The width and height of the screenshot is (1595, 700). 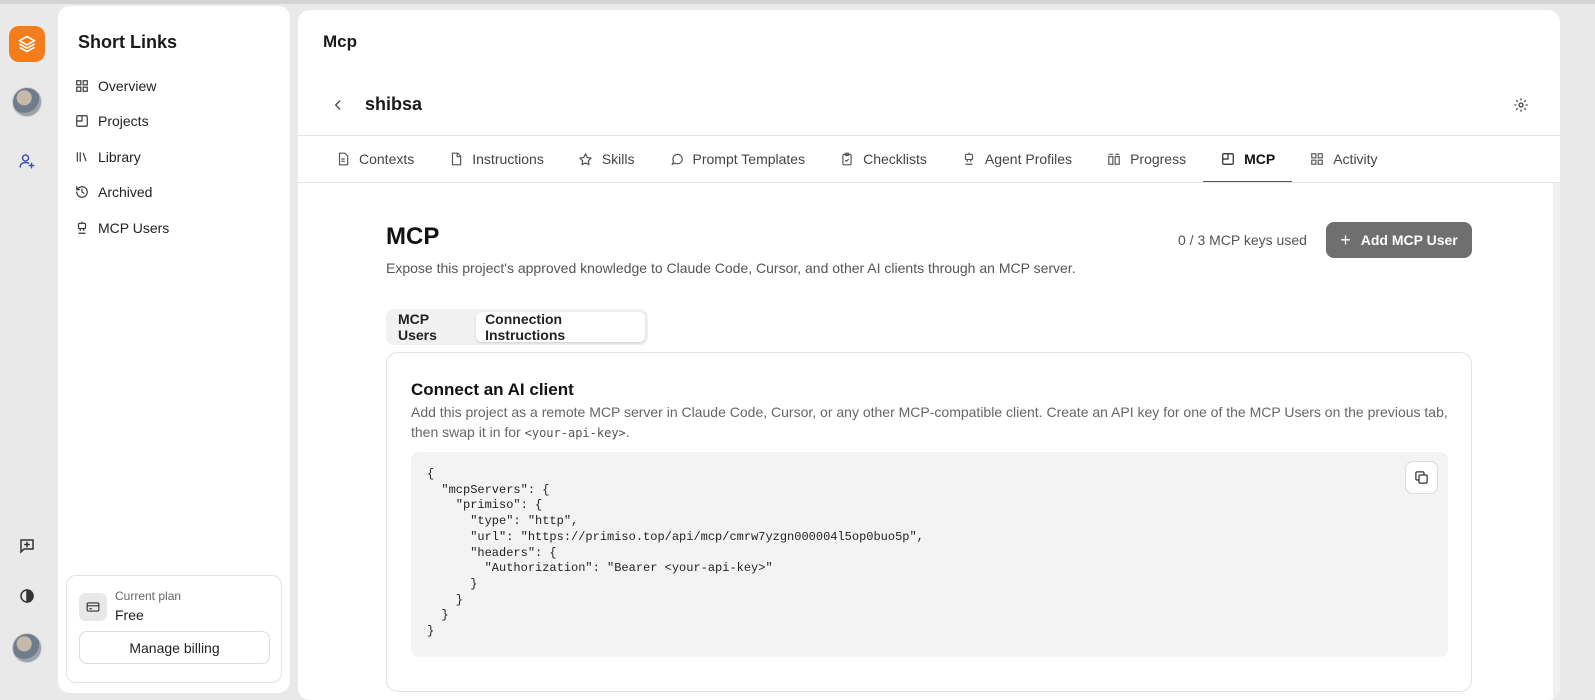 I want to click on tab-agent-profiles: Agent Profiles, so click(x=1016, y=159).